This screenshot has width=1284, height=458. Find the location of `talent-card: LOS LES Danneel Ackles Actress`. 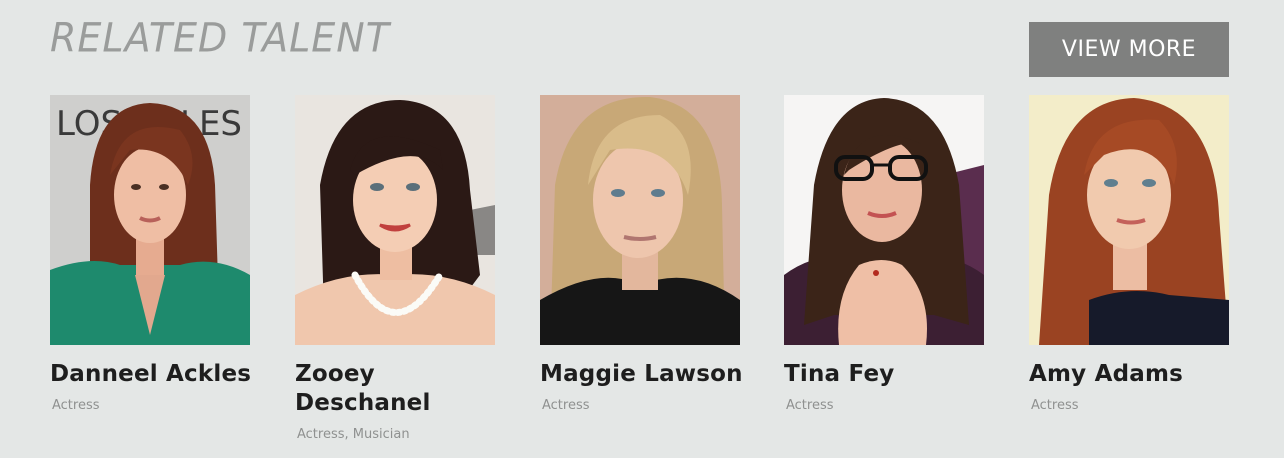

talent-card: LOS LES Danneel Ackles Actress is located at coordinates (152, 254).